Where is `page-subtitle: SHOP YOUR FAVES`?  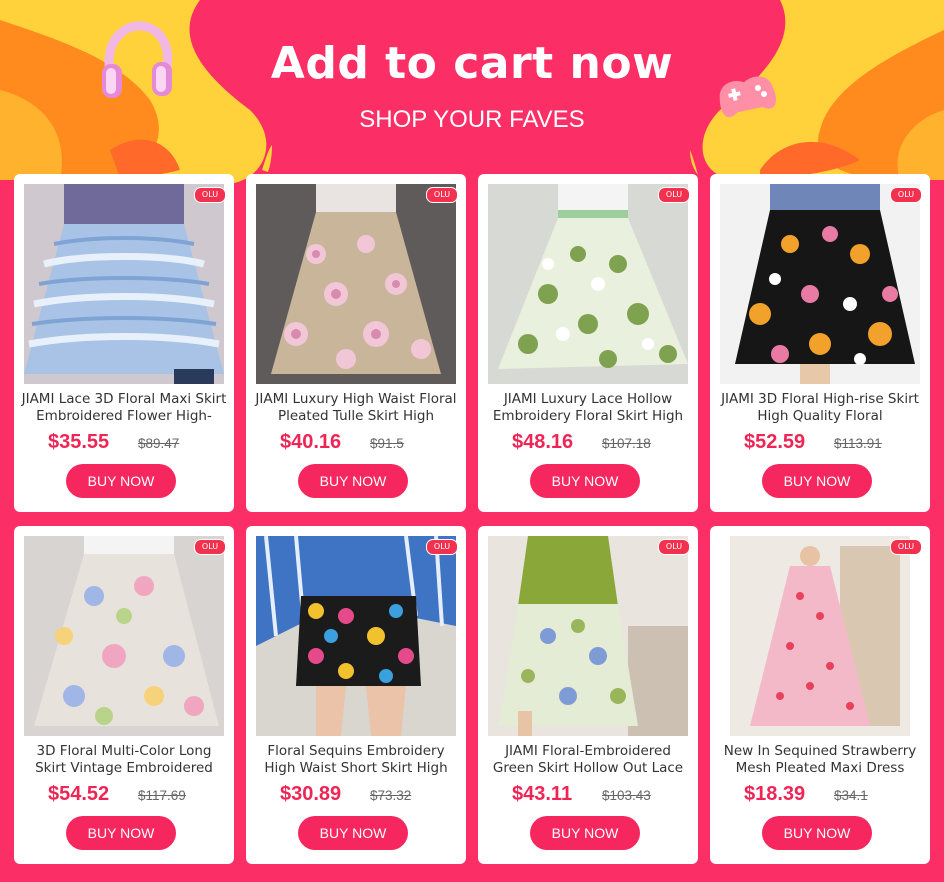 page-subtitle: SHOP YOUR FAVES is located at coordinates (472, 119).